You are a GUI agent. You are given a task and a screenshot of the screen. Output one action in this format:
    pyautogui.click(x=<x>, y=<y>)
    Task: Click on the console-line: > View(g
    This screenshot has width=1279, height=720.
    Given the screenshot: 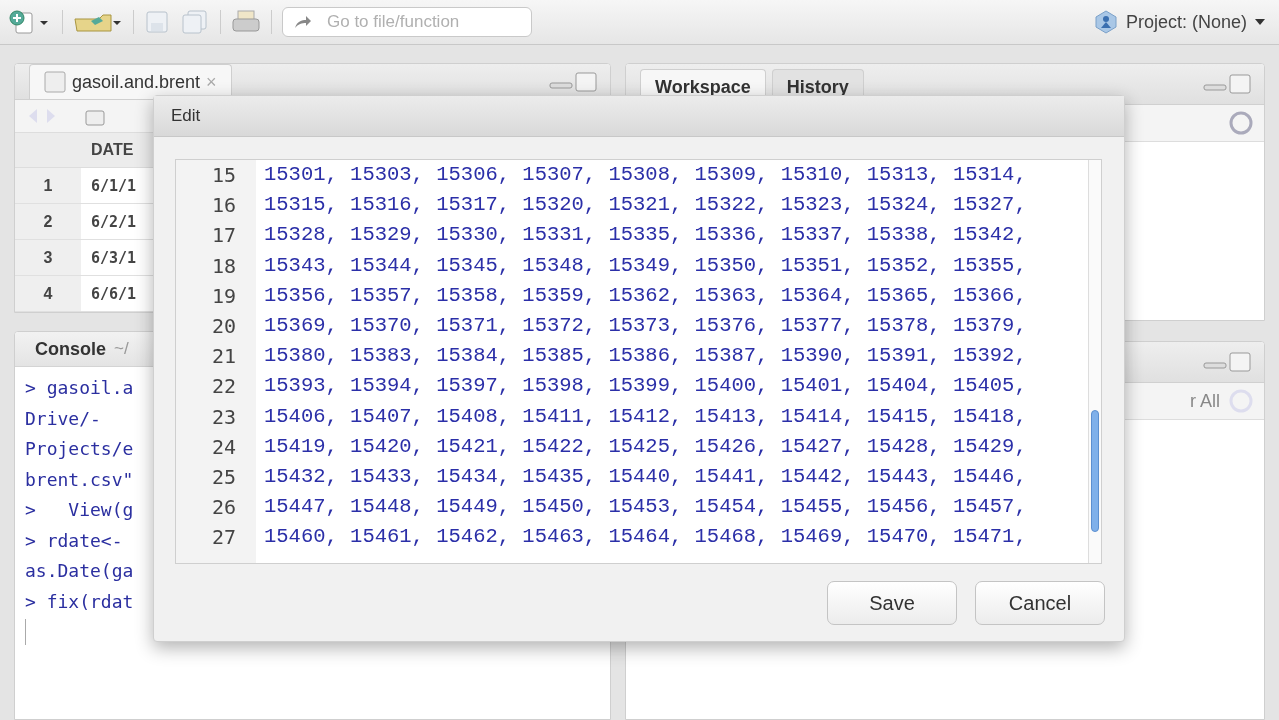 What is the action you would take?
    pyautogui.click(x=79, y=510)
    